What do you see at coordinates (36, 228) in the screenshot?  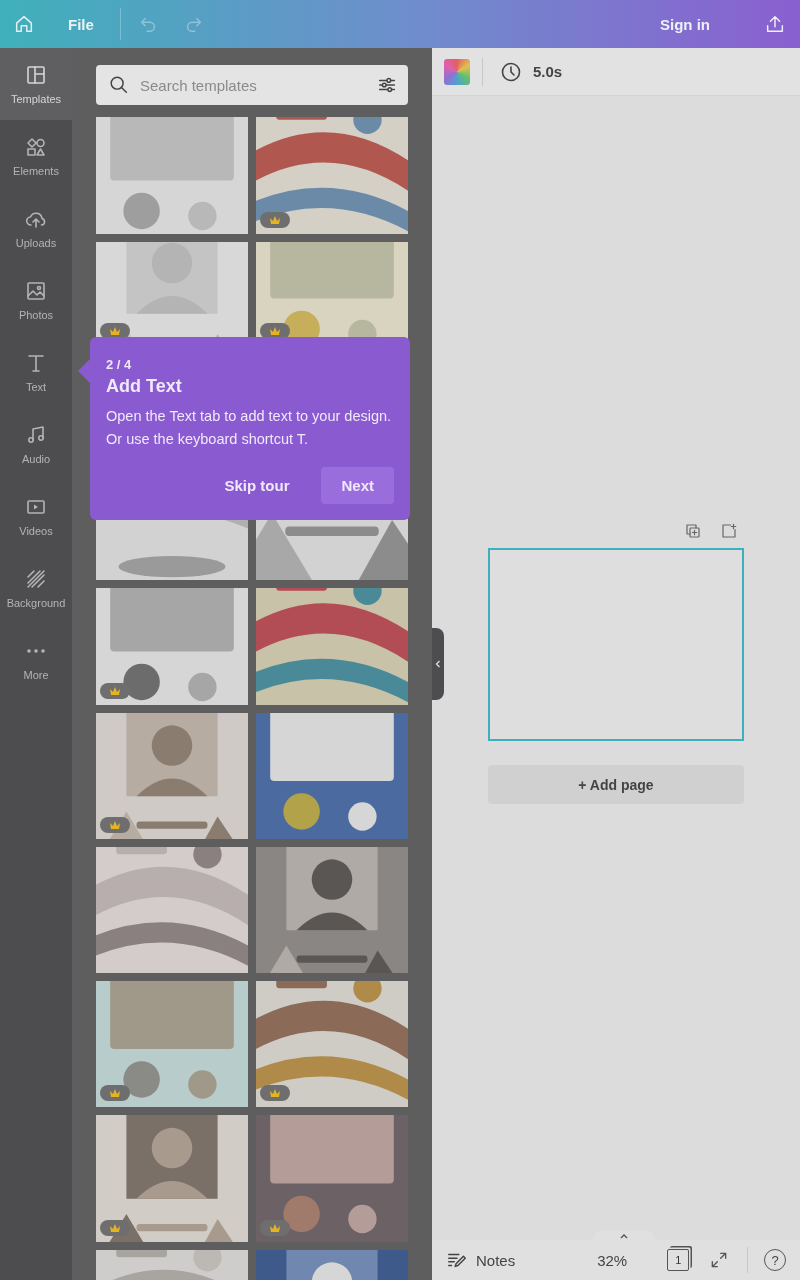 I see `sidebar-item: Uploads` at bounding box center [36, 228].